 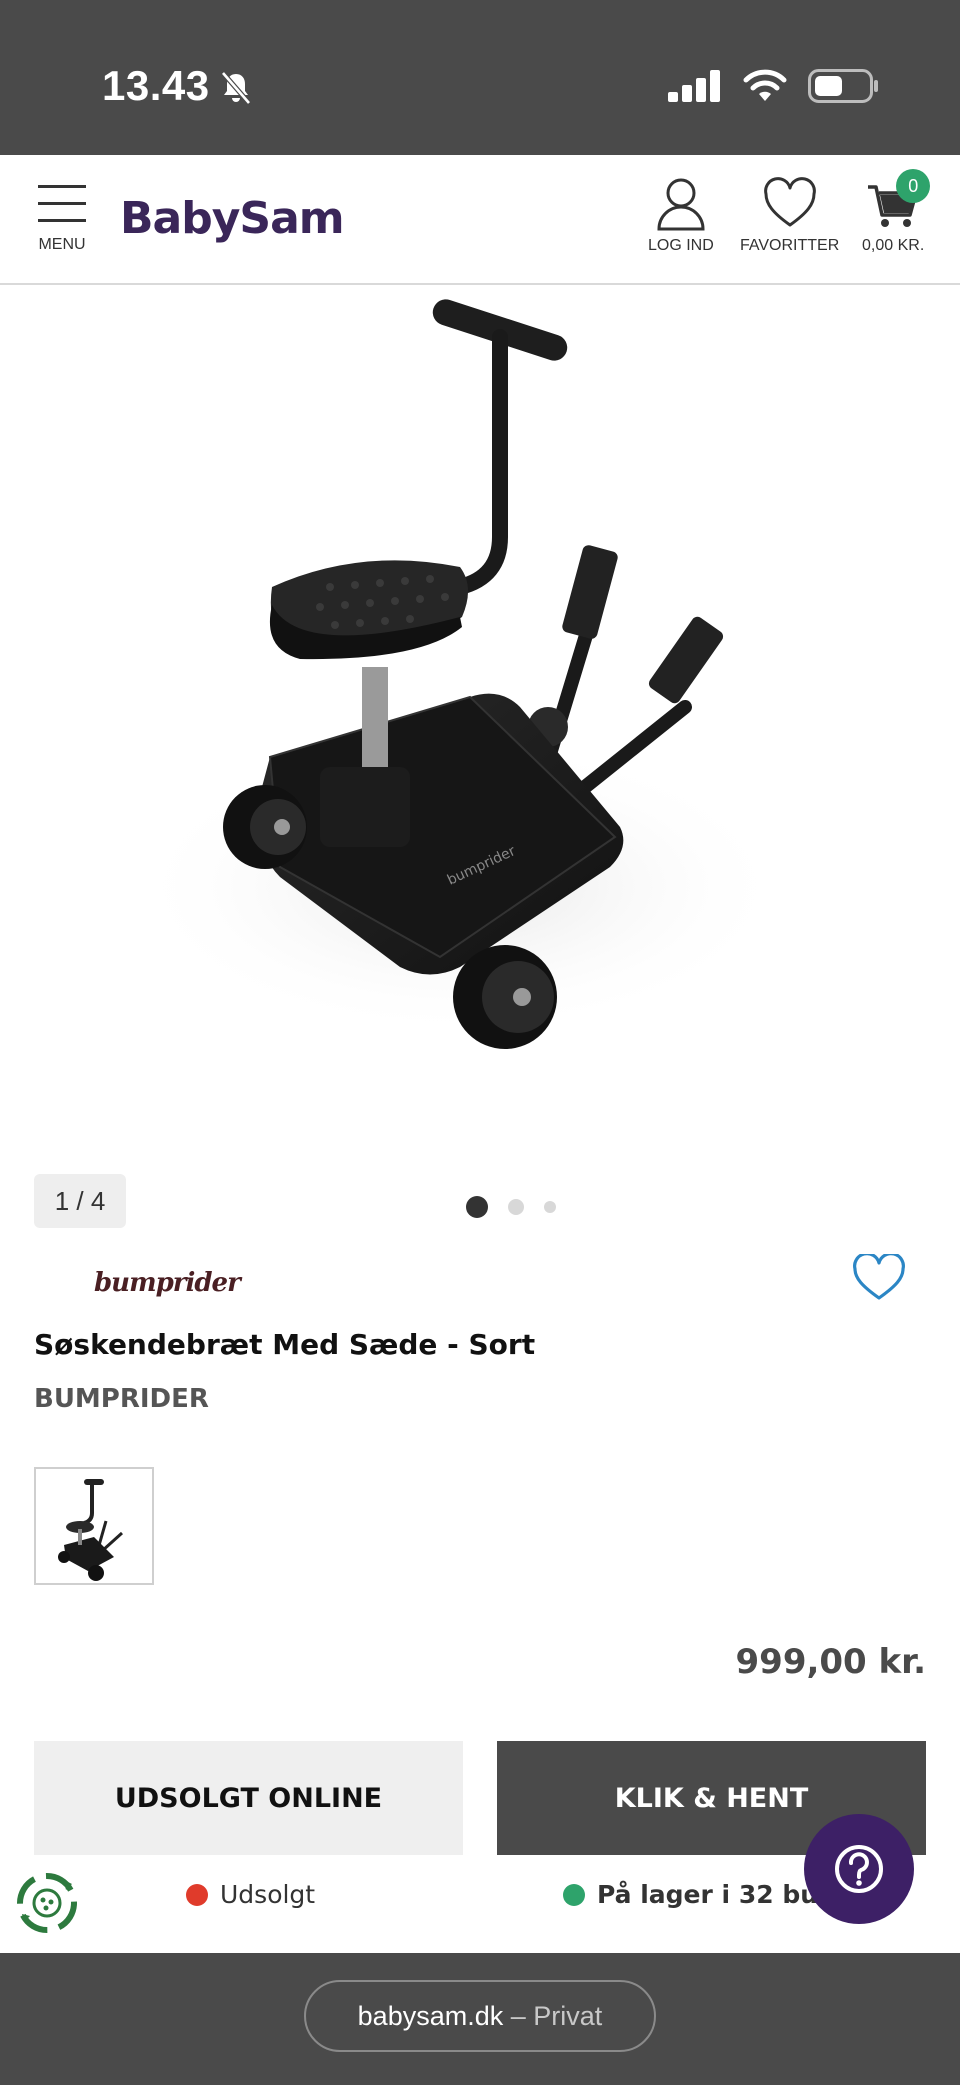 What do you see at coordinates (879, 1278) in the screenshot?
I see `favorite-heart-icon` at bounding box center [879, 1278].